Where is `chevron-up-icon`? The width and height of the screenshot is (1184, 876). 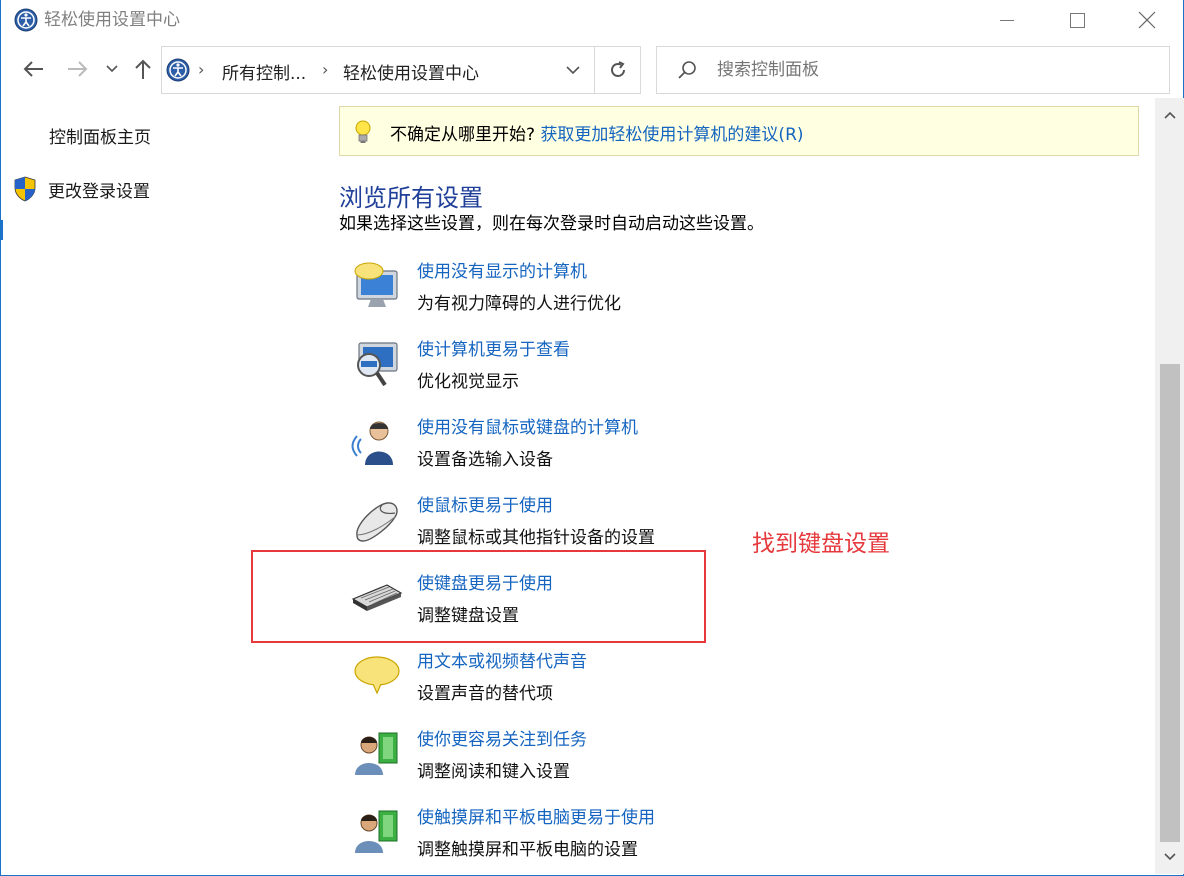
chevron-up-icon is located at coordinates (1169, 115).